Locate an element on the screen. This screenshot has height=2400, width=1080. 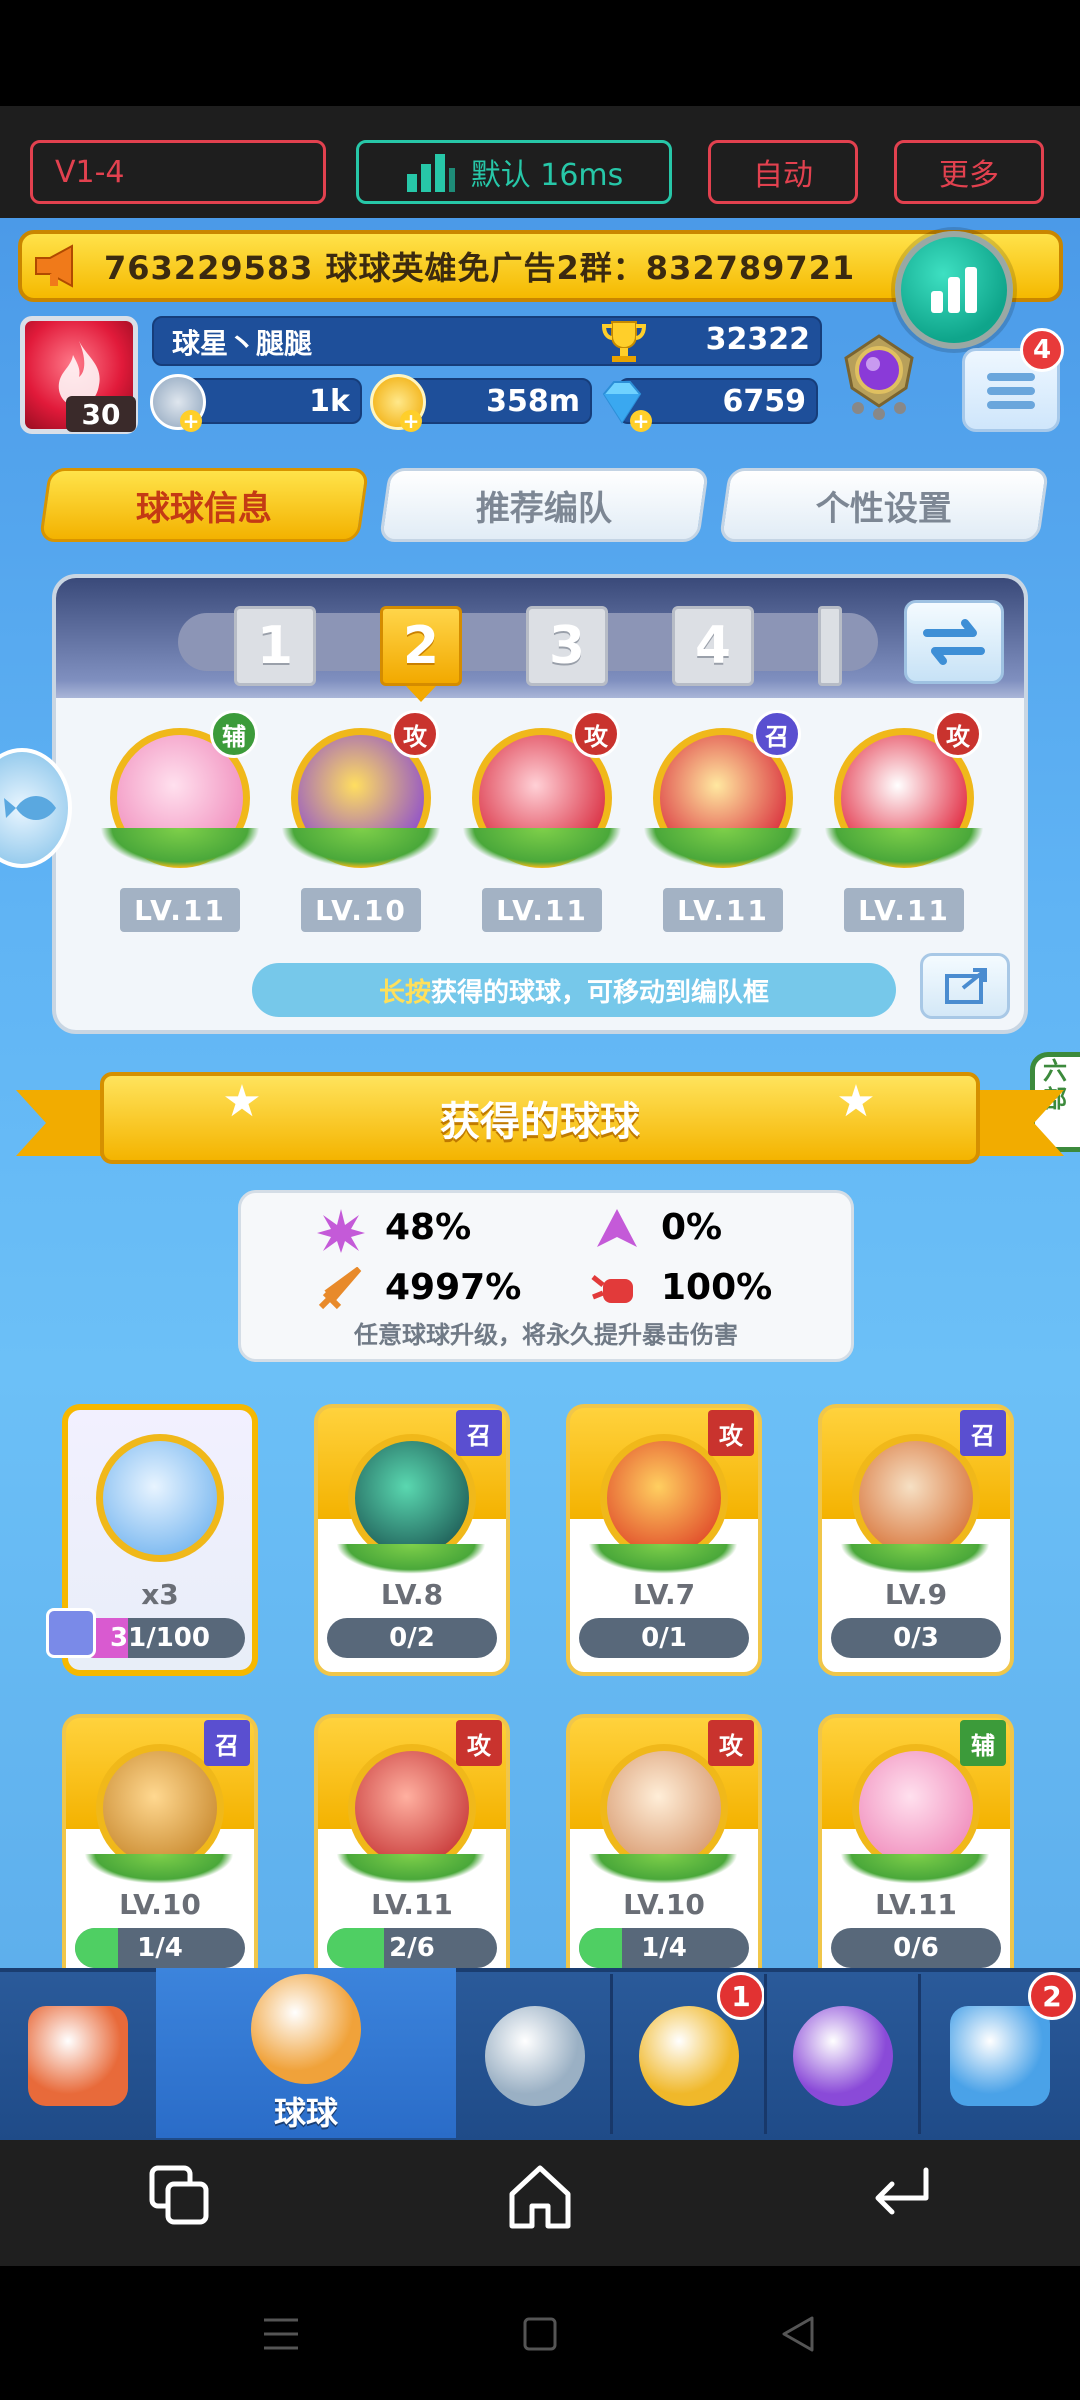
version-label: V1-4 is located at coordinates (90, 172).